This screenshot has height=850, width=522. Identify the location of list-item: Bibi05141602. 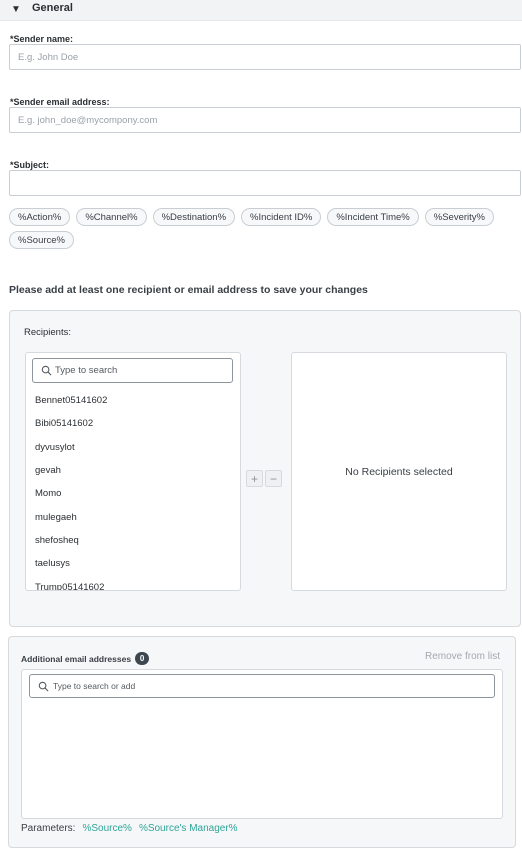
(133, 423).